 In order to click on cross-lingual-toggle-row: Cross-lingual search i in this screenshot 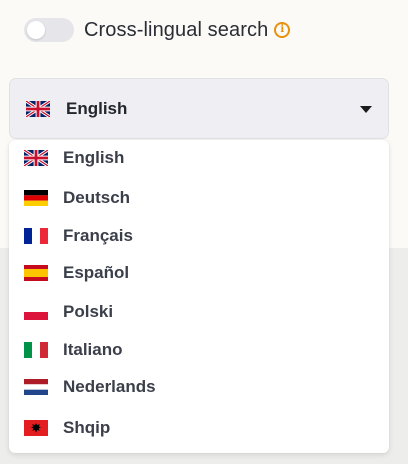, I will do `click(157, 30)`.